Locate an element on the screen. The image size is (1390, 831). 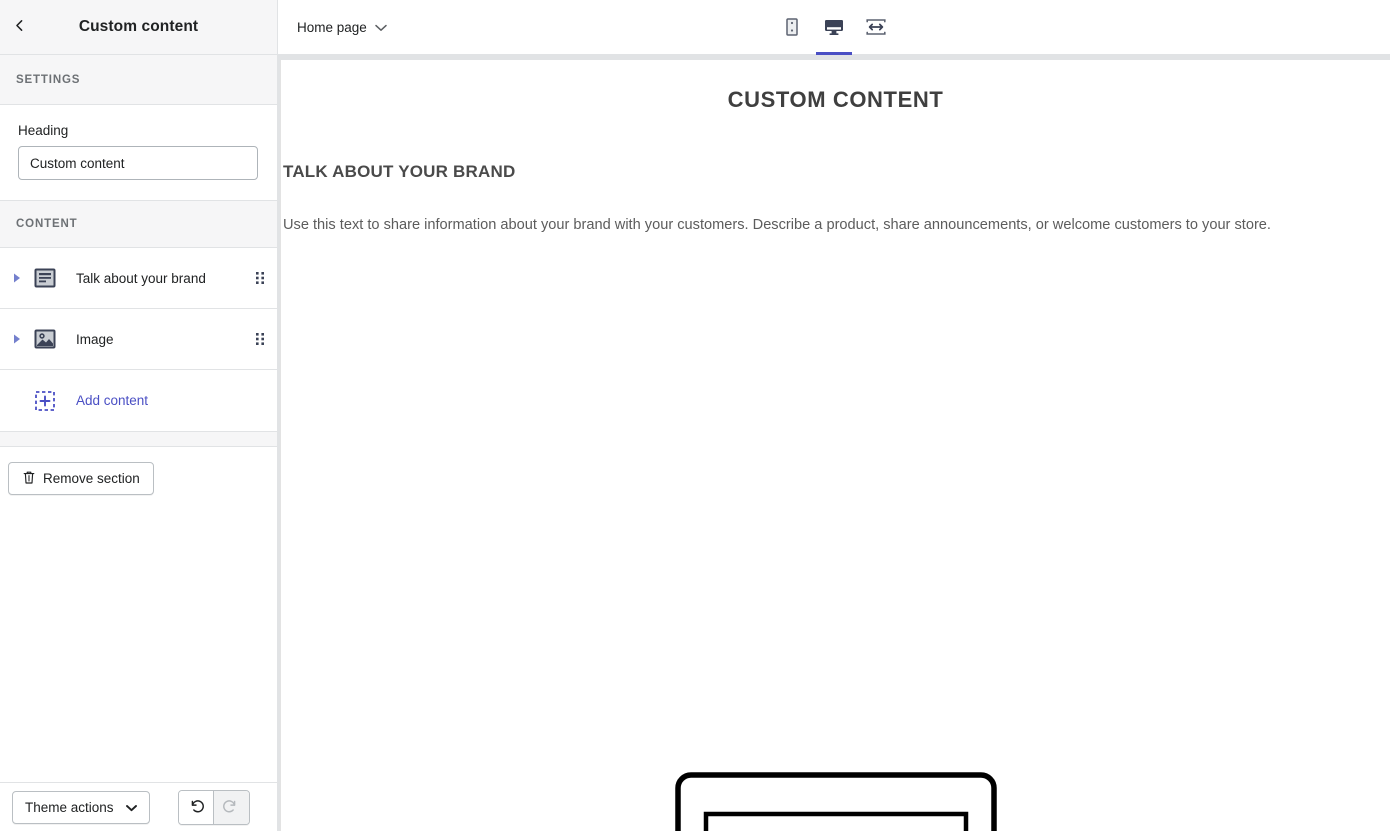
panel-title: Custom content is located at coordinates (138, 26).